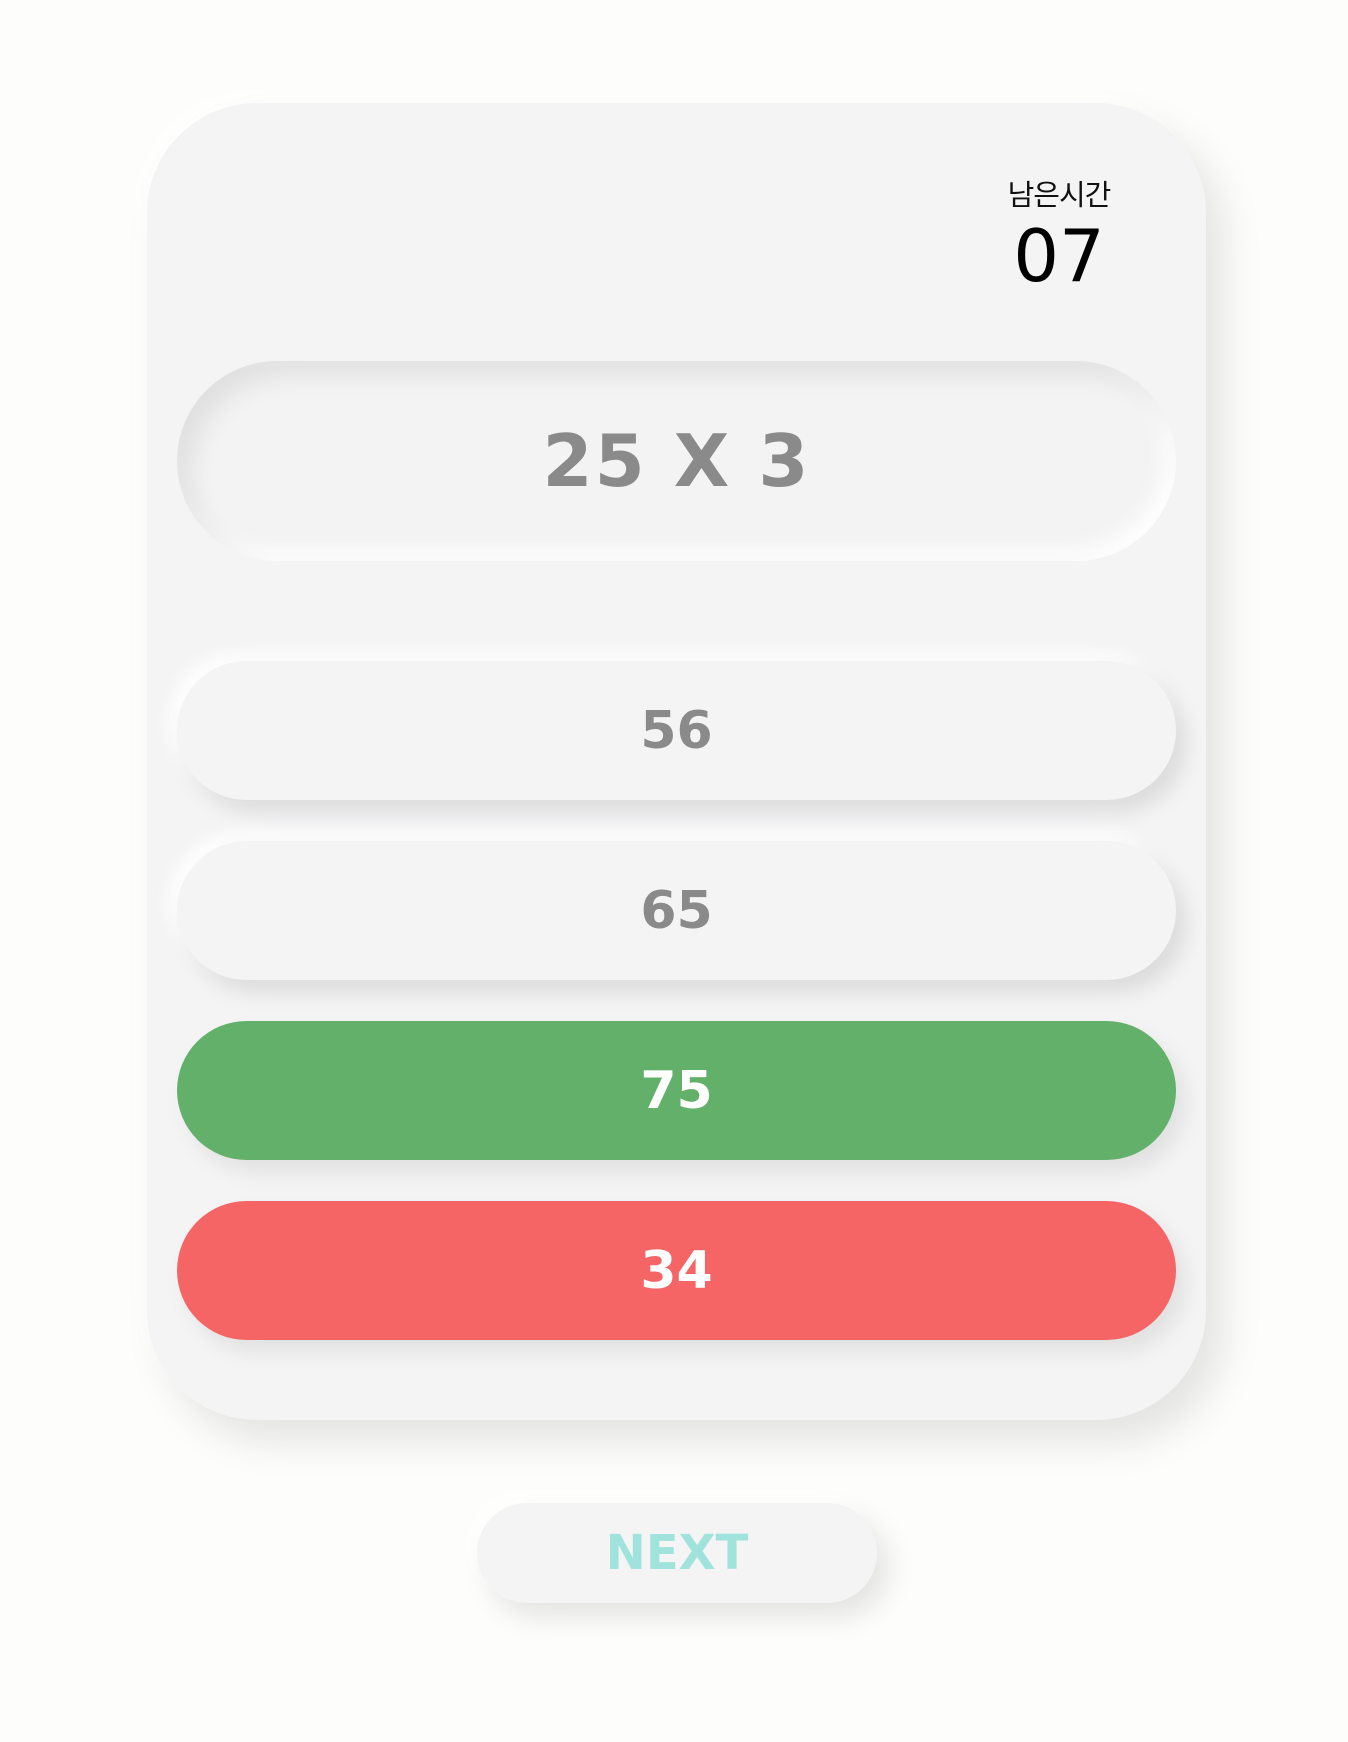 Image resolution: width=1348 pixels, height=1742 pixels. What do you see at coordinates (676, 910) in the screenshot?
I see `answer-option-2: 65` at bounding box center [676, 910].